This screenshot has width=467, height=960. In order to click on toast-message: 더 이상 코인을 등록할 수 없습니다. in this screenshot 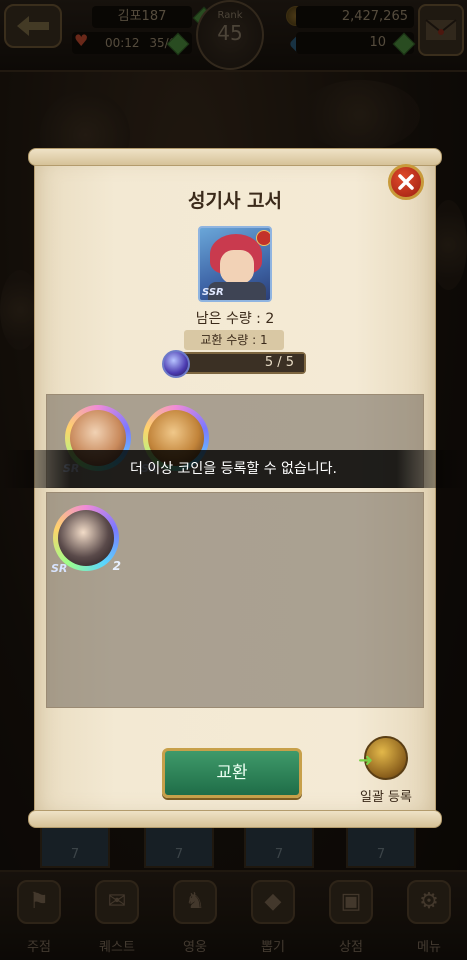, I will do `click(233, 469)`.